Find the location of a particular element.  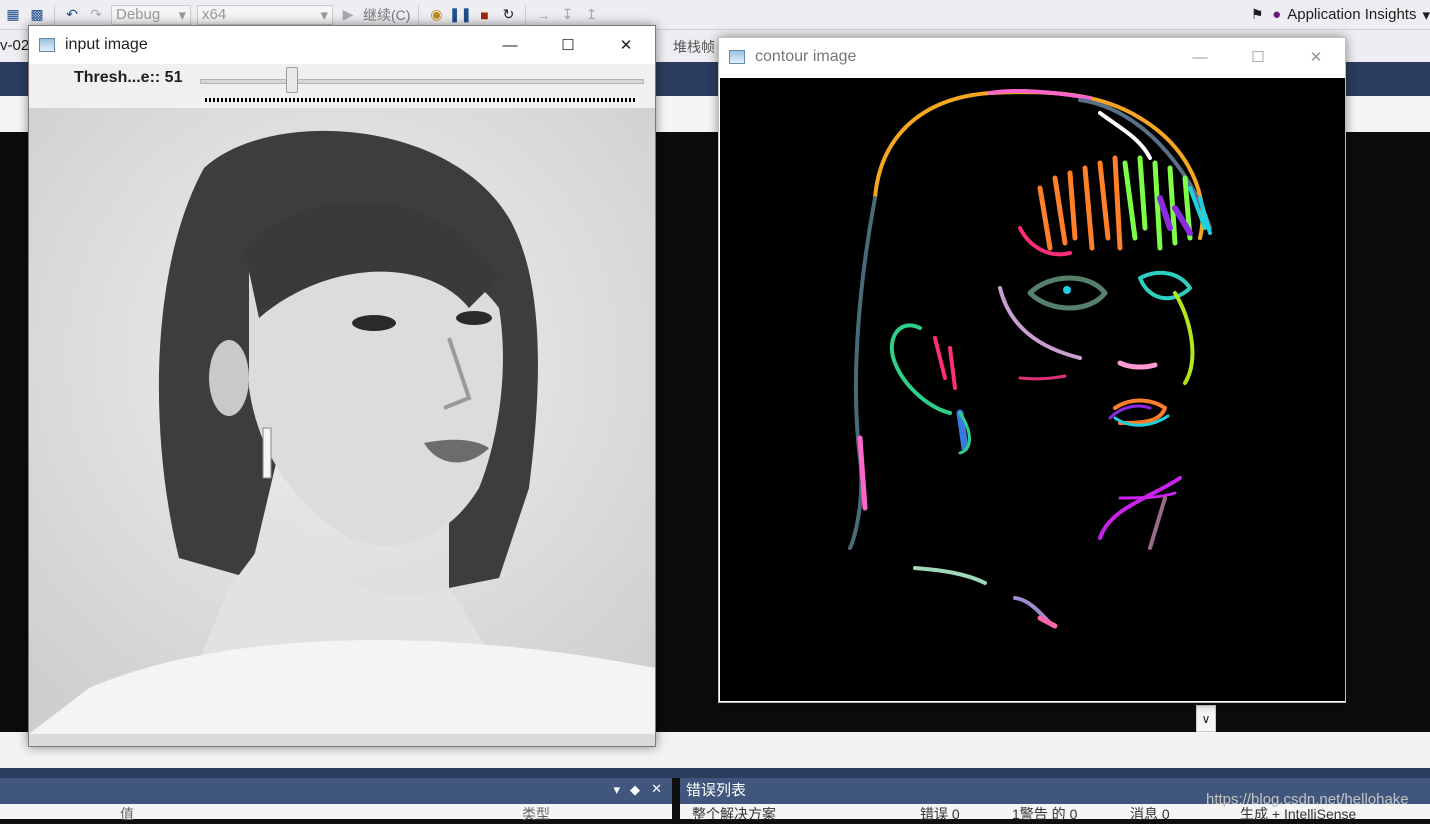

process-icon: ◉ is located at coordinates (436, 15).